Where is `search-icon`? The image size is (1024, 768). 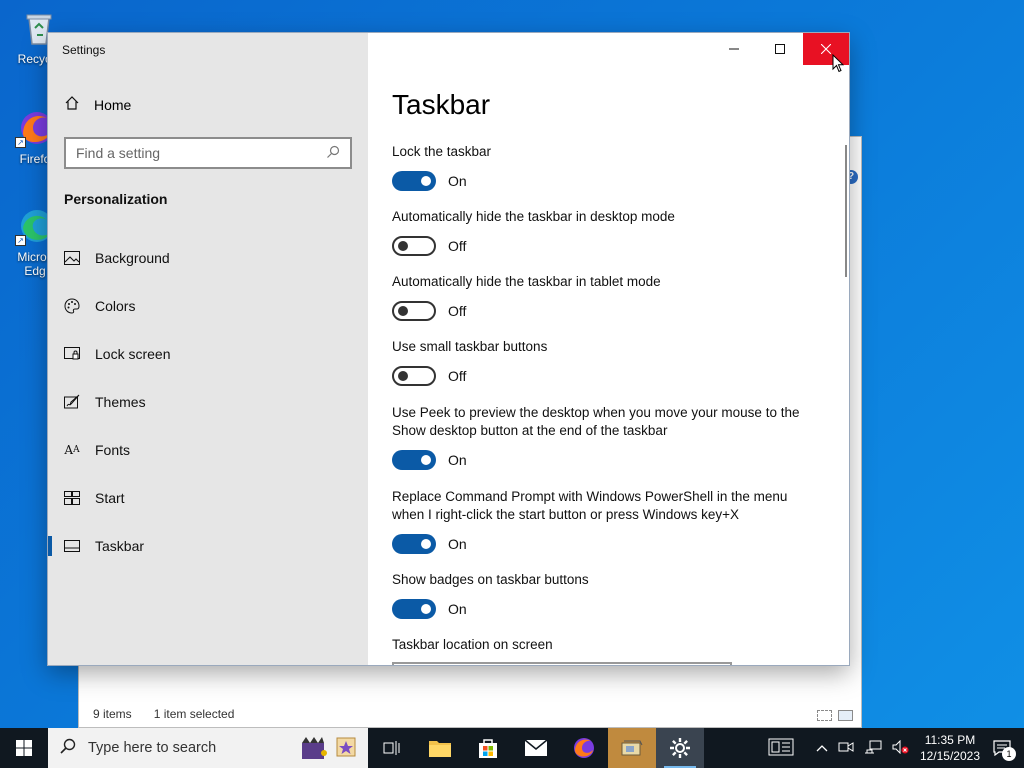
search-icon is located at coordinates (333, 153).